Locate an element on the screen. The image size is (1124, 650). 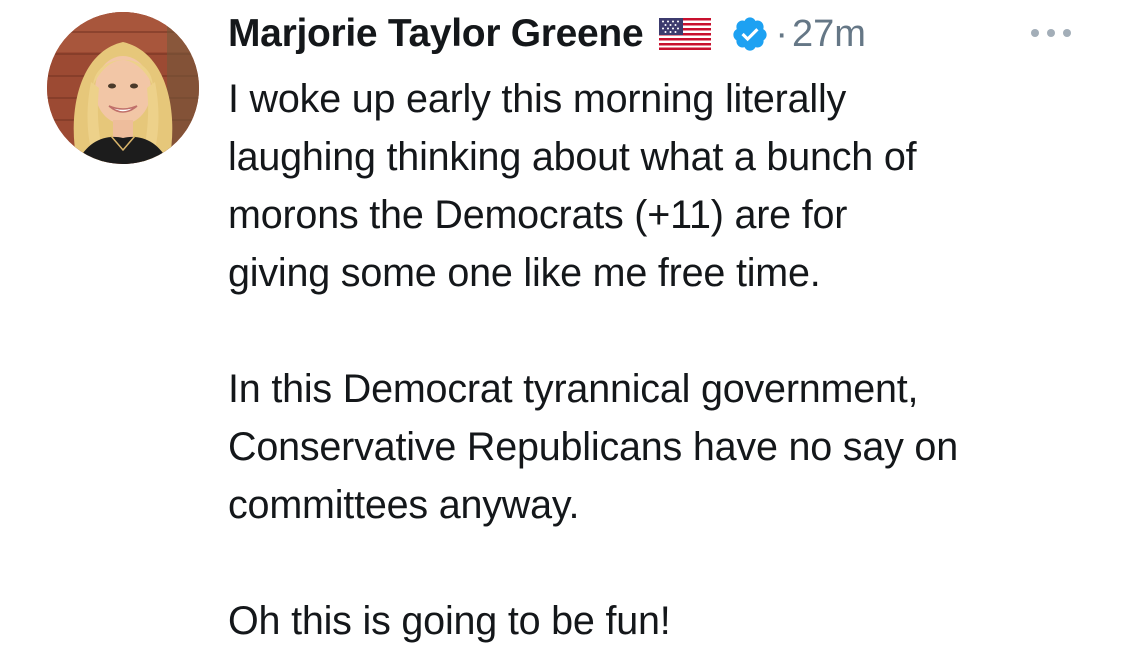
tweet-line: I woke up early this morning literally is located at coordinates (537, 99).